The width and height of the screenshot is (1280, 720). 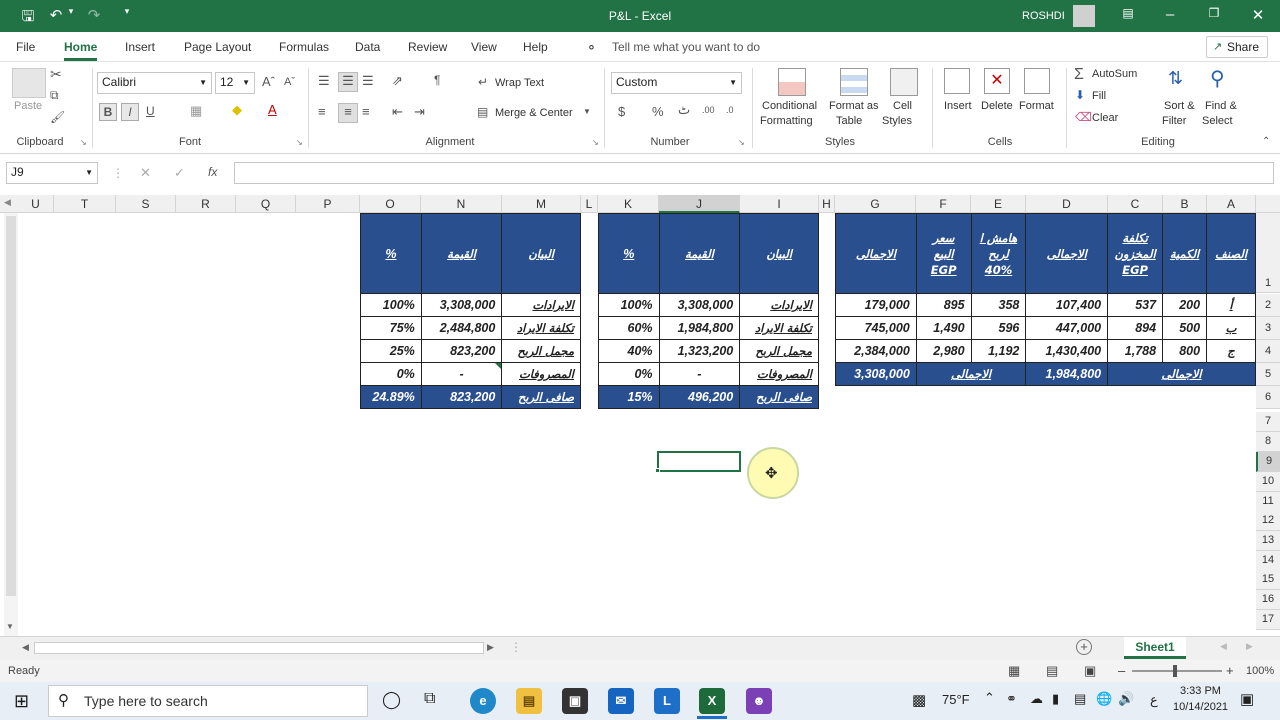 What do you see at coordinates (1055, 699) in the screenshot?
I see `battery-icon: ▮` at bounding box center [1055, 699].